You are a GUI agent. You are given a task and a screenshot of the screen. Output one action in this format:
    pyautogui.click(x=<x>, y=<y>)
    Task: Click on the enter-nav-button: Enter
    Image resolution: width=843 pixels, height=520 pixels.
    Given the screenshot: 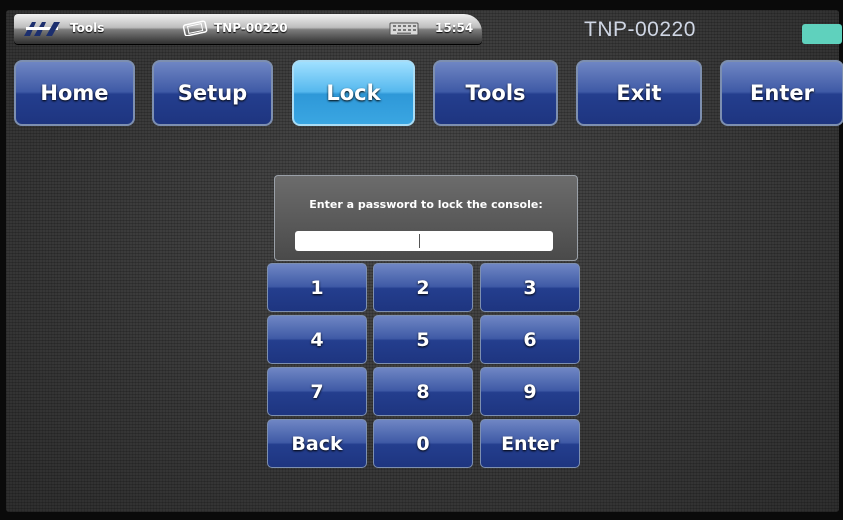 What is the action you would take?
    pyautogui.click(x=781, y=93)
    